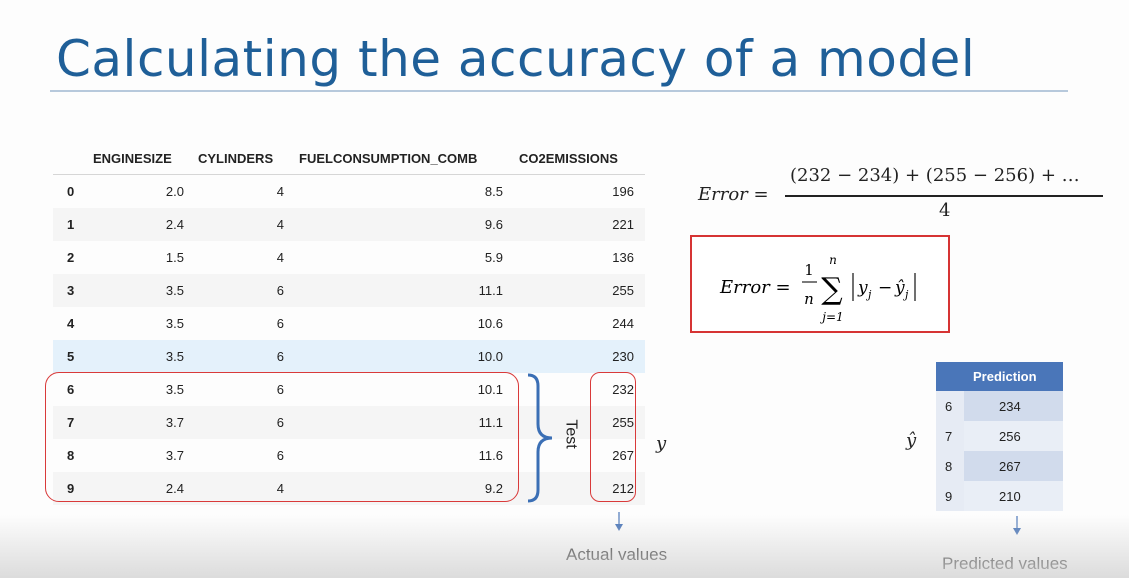 The height and width of the screenshot is (578, 1129). What do you see at coordinates (568, 158) in the screenshot?
I see `header-co2emissions: CO2EMISSIONS` at bounding box center [568, 158].